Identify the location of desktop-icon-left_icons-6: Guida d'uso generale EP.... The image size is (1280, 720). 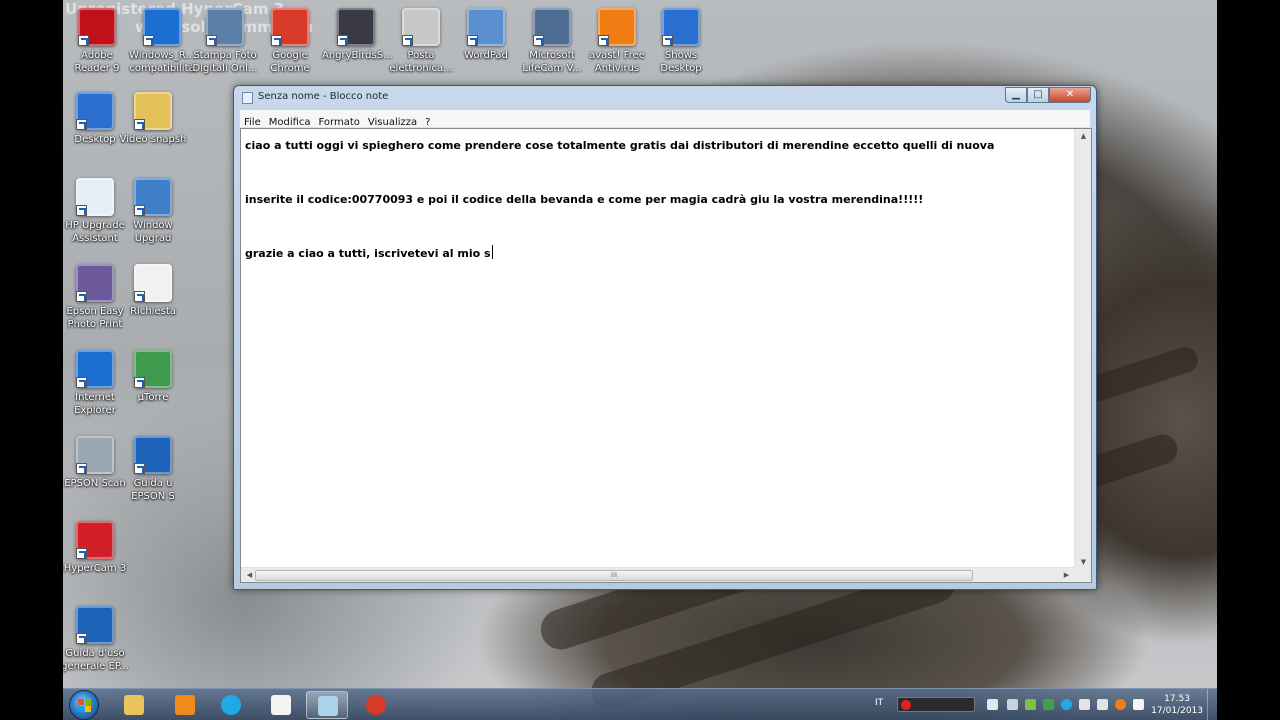
(96, 639).